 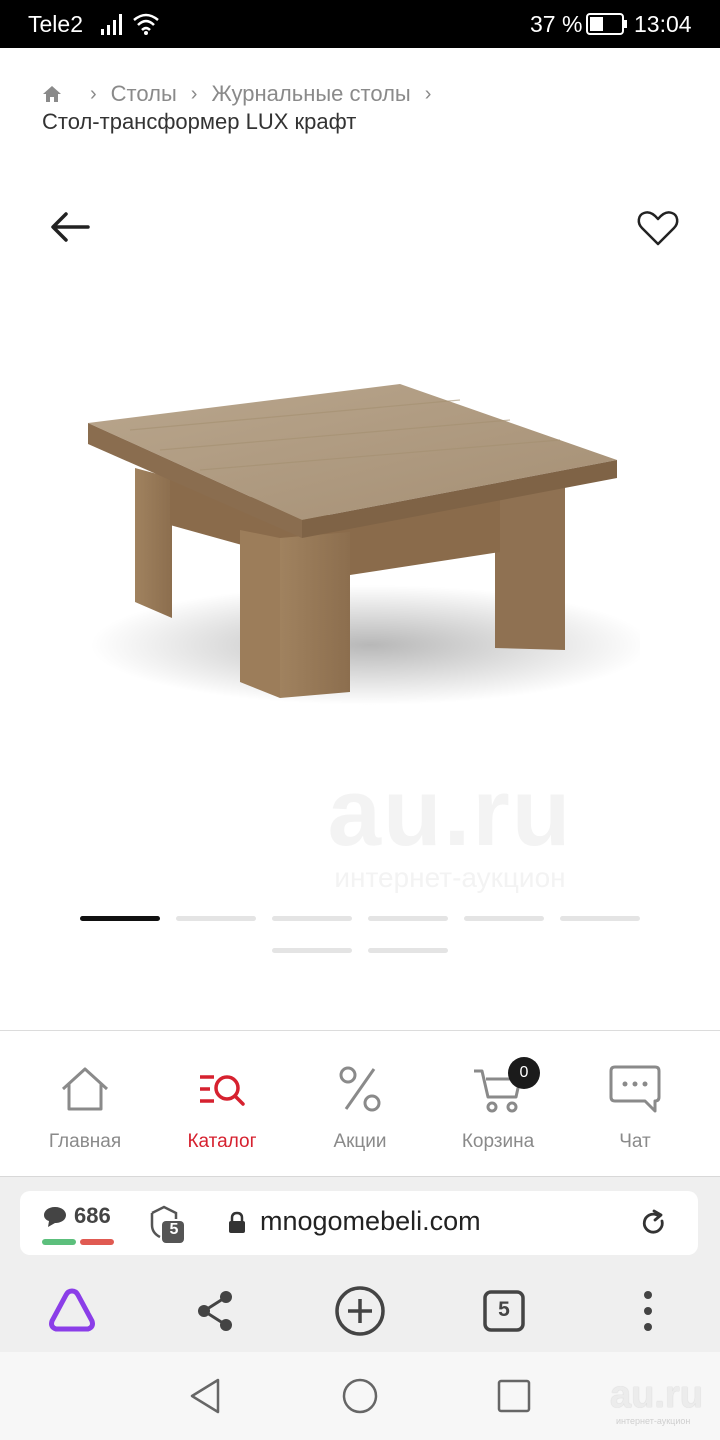 What do you see at coordinates (450, 877) in the screenshot?
I see `watermark-subtitle: интернет-аукцион` at bounding box center [450, 877].